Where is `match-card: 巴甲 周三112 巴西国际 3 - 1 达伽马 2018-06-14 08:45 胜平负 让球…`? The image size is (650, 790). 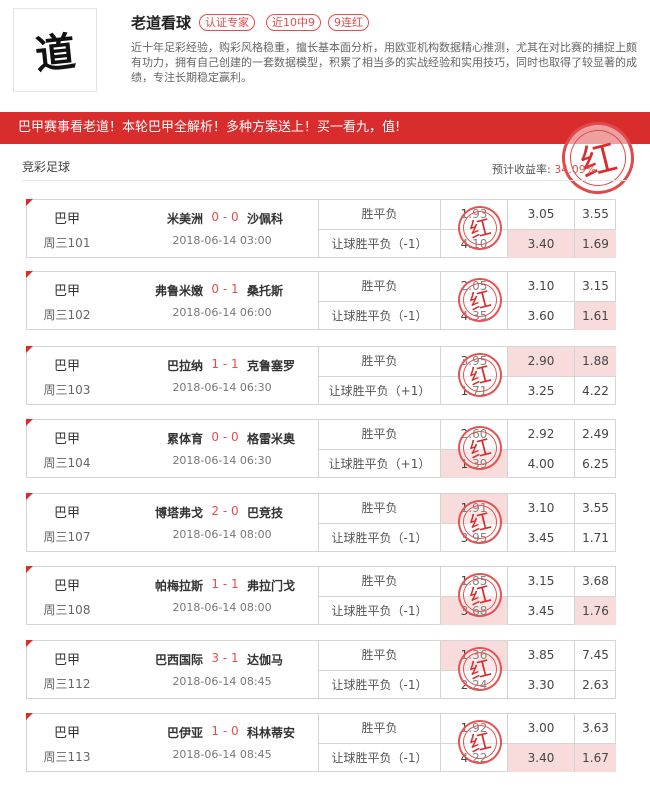 match-card: 巴甲 周三112 巴西国际 3 - 1 达伽马 2018-06-14 08:45 胜平负 让球… is located at coordinates (321, 669).